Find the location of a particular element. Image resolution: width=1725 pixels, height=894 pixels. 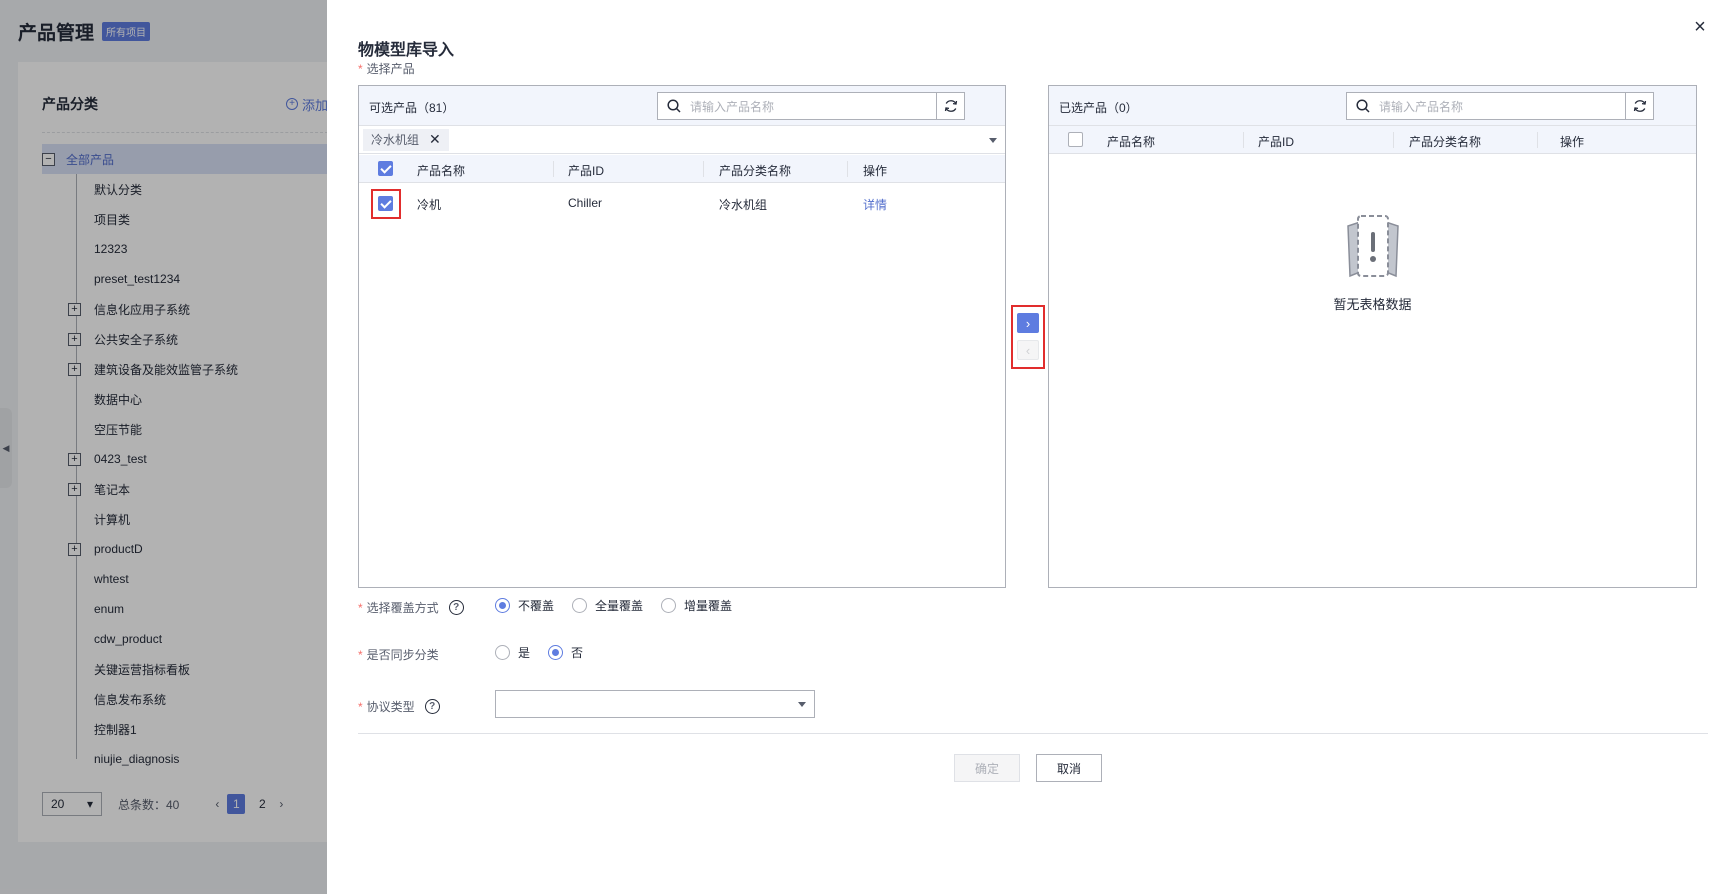

right-search-box: 请输入产品名称 is located at coordinates (1500, 106).